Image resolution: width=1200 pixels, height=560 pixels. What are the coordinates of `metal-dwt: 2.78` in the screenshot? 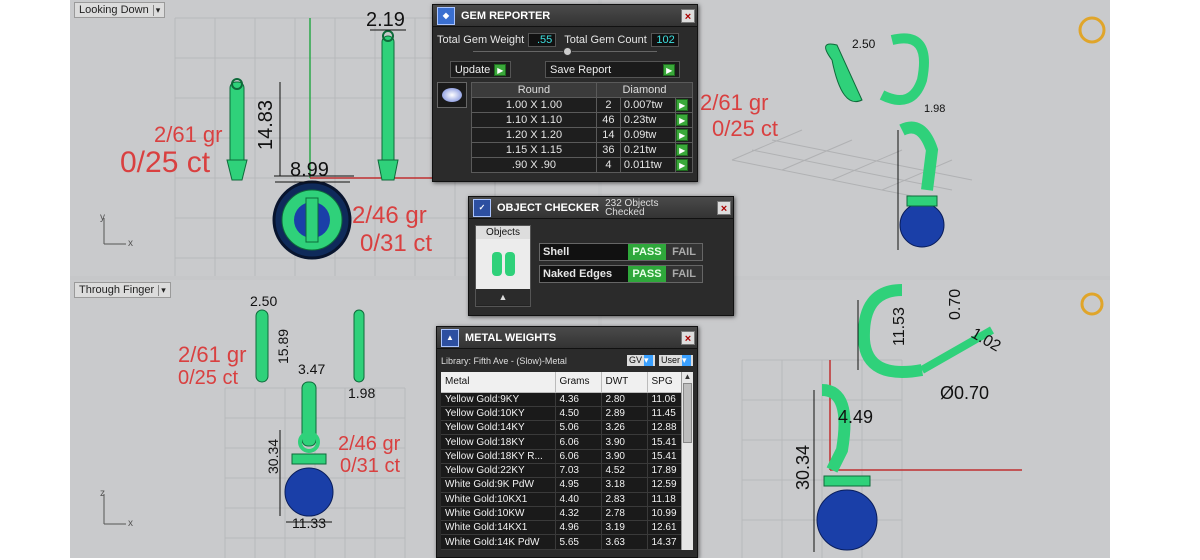 It's located at (624, 514).